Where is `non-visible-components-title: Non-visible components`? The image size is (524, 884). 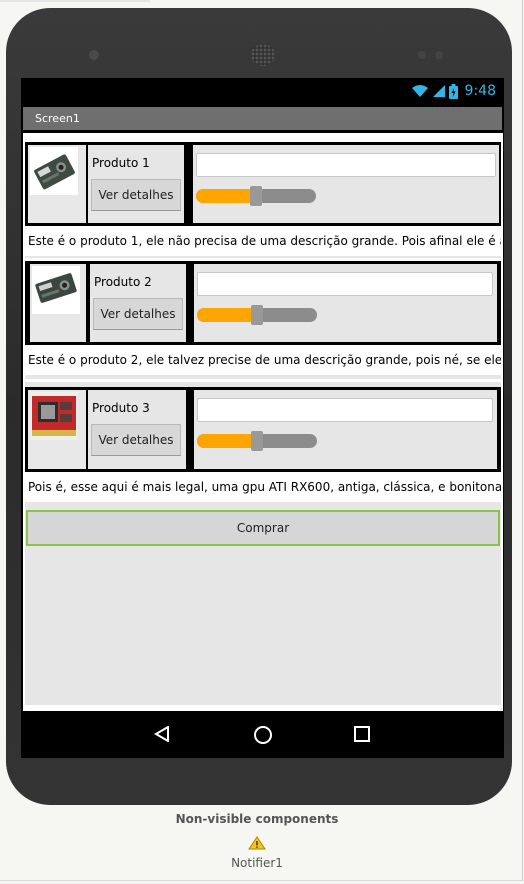 non-visible-components-title: Non-visible components is located at coordinates (257, 819).